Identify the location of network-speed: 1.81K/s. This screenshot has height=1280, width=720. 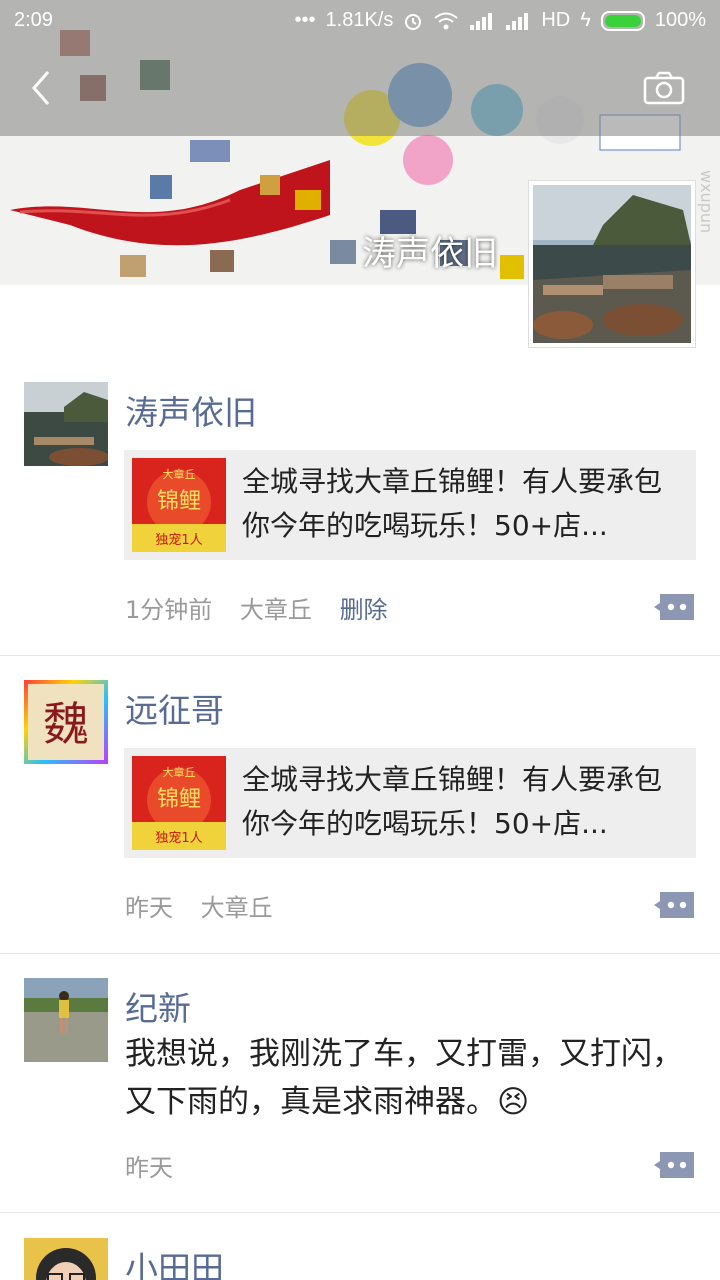
(359, 20).